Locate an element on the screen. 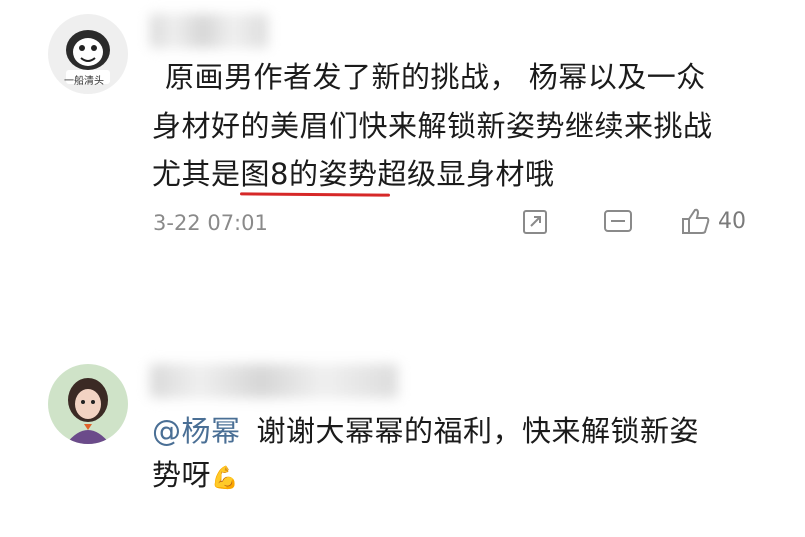 Image resolution: width=805 pixels, height=537 pixels. comment-icon is located at coordinates (618, 221).